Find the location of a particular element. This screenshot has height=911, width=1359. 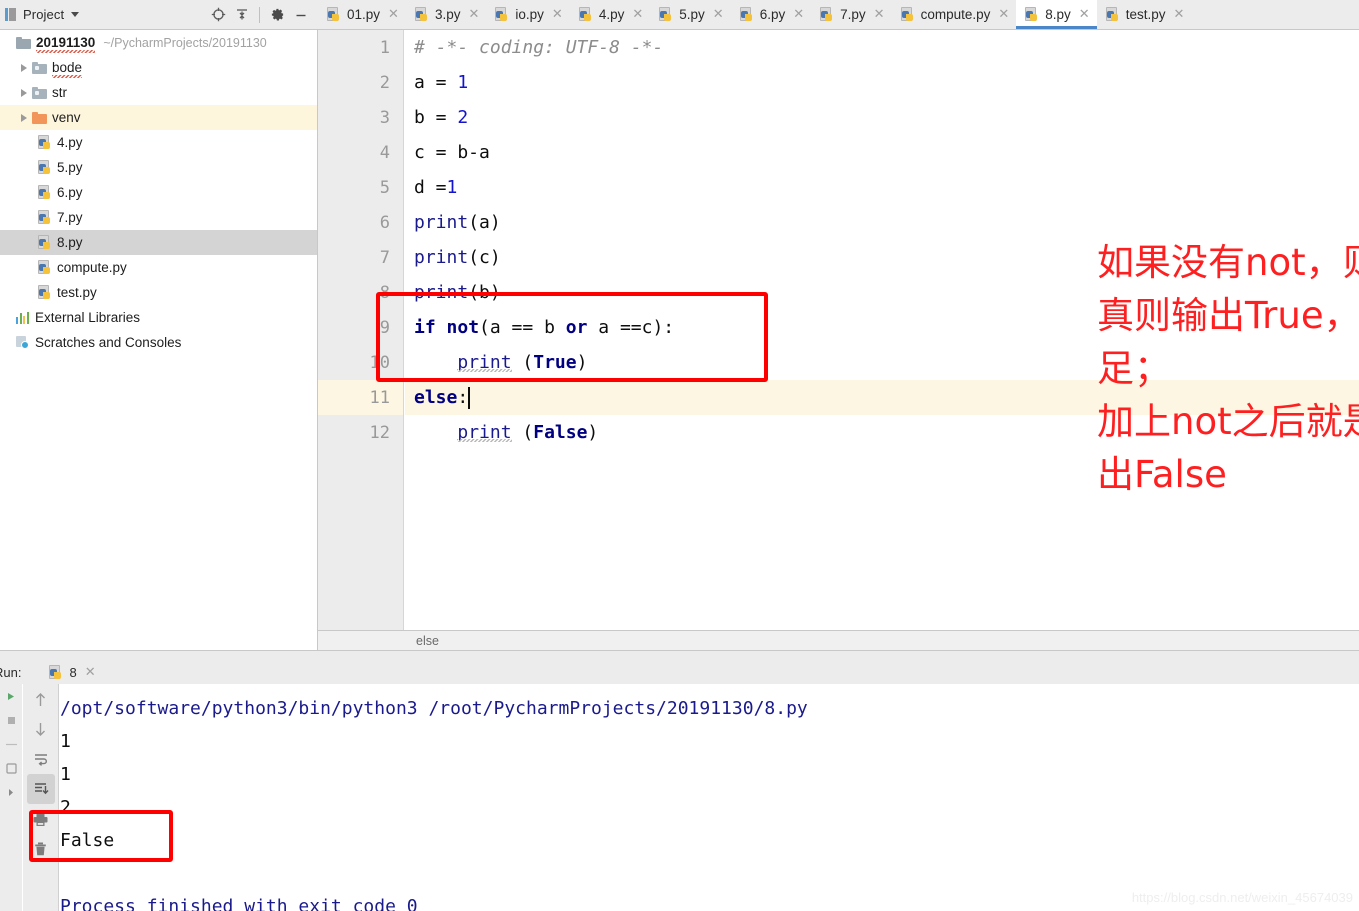

run-configuration-tab: 8 ✕ is located at coordinates (72, 672).